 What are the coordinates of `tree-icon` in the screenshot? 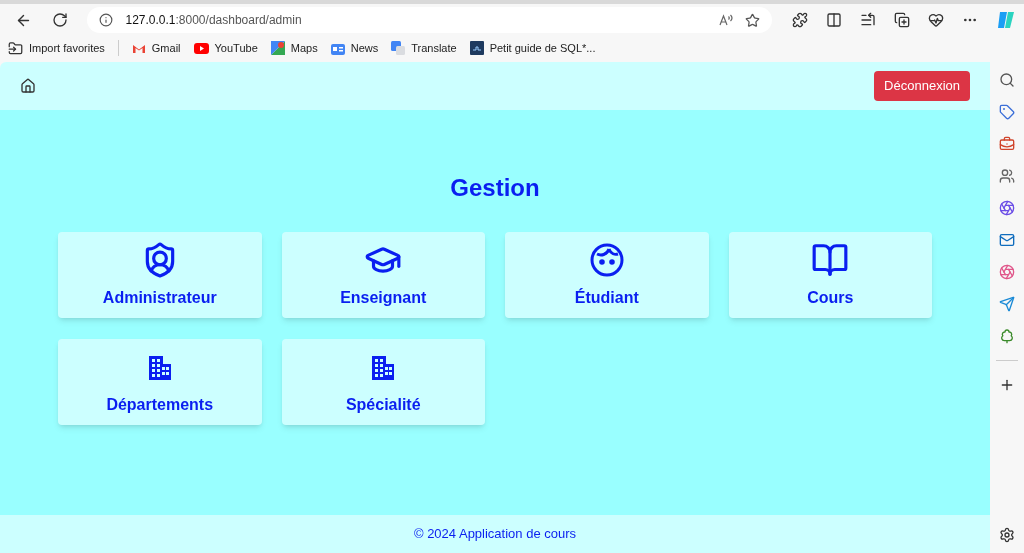 It's located at (1007, 336).